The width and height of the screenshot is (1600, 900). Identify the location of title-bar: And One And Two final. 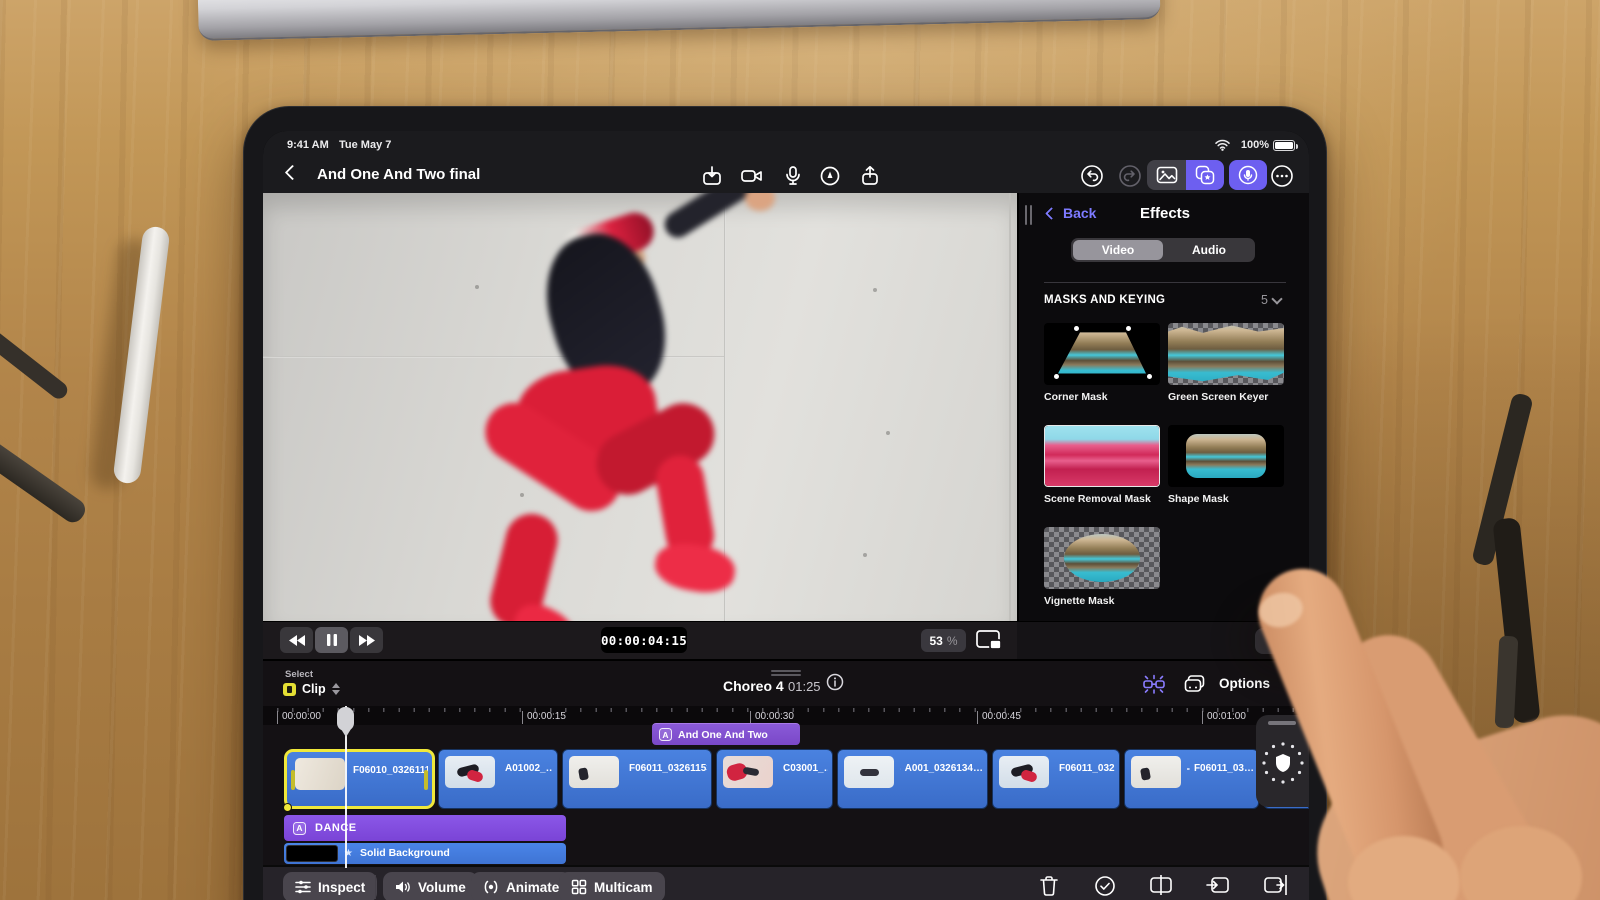
(786, 176).